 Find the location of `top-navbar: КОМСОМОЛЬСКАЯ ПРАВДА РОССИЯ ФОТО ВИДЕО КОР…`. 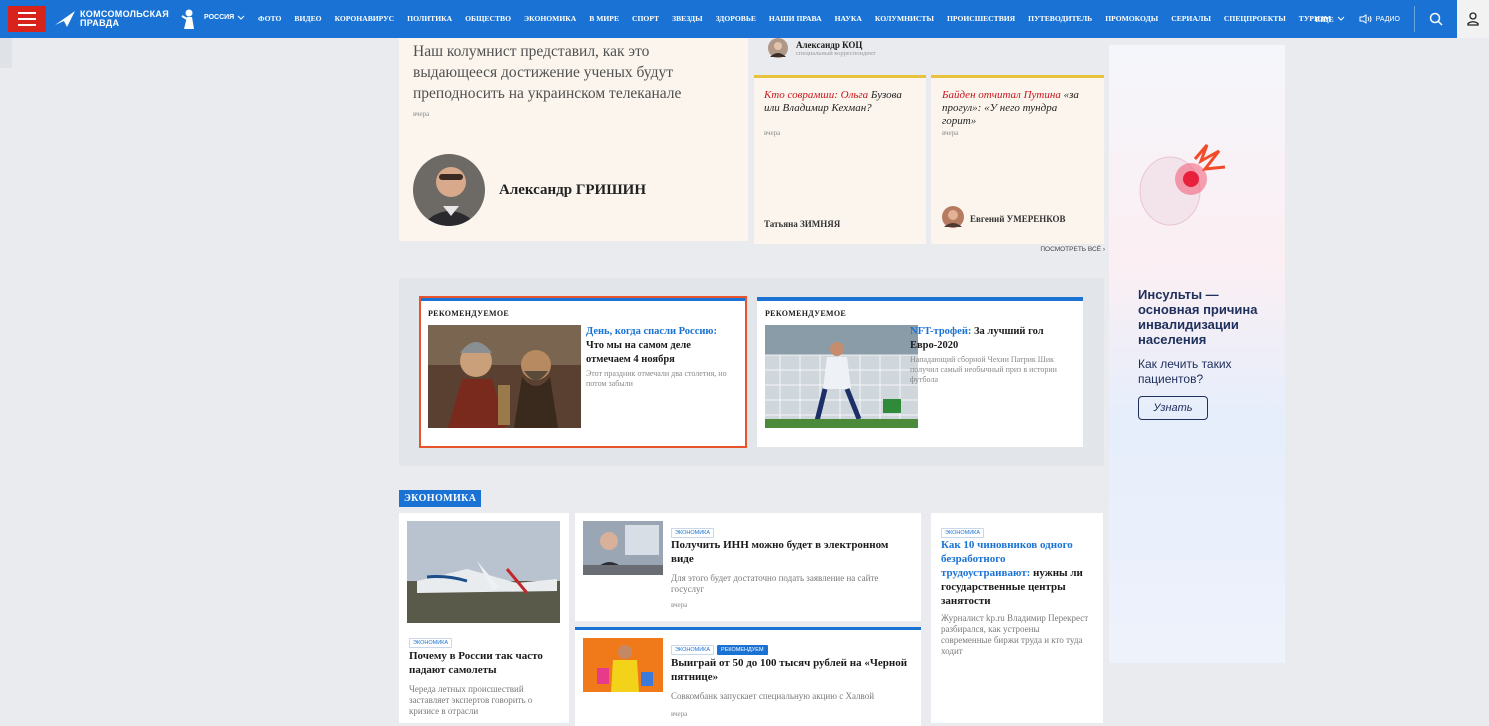

top-navbar: КОМСОМОЛЬСКАЯ ПРАВДА РОССИЯ ФОТО ВИДЕО КОР… is located at coordinates (744, 19).